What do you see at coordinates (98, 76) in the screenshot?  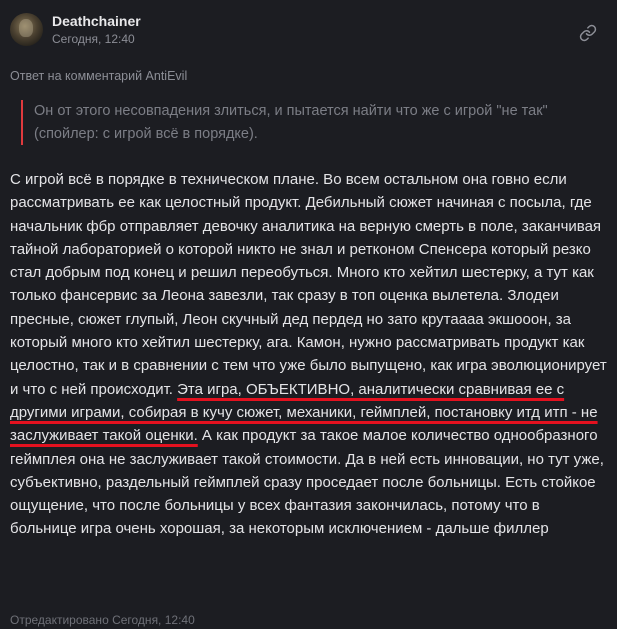 I see `reply-to-label: Ответ на комментарий AntiEvil` at bounding box center [98, 76].